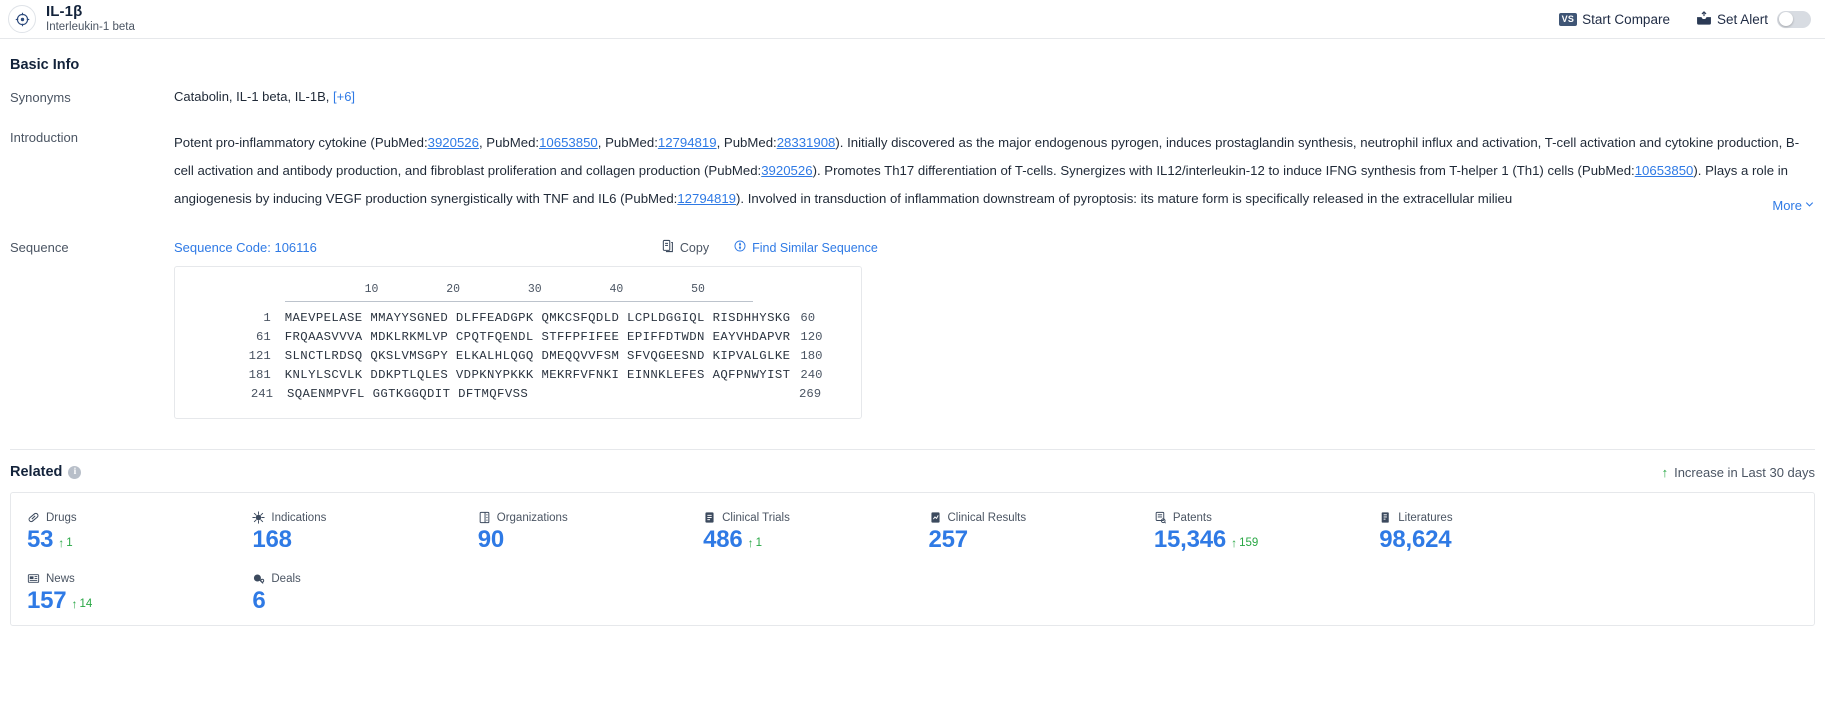  Describe the element at coordinates (90, 27) in the screenshot. I see `page-subtitle: Interleukin-1 beta` at that location.